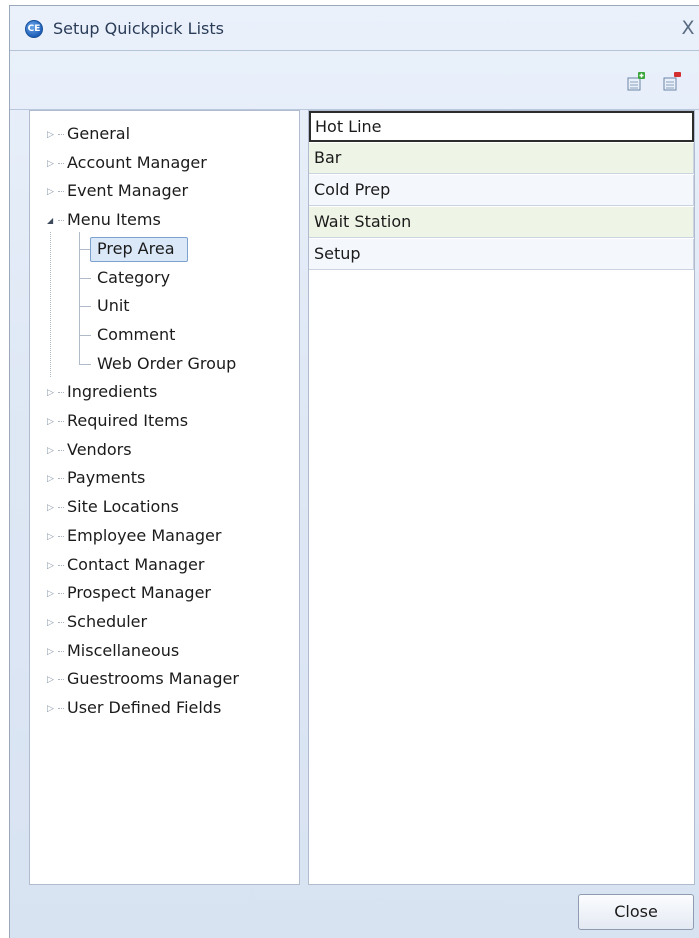  What do you see at coordinates (354, 81) in the screenshot?
I see `toolbar` at bounding box center [354, 81].